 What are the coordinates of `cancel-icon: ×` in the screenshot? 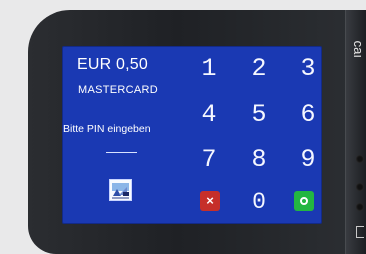 It's located at (210, 200).